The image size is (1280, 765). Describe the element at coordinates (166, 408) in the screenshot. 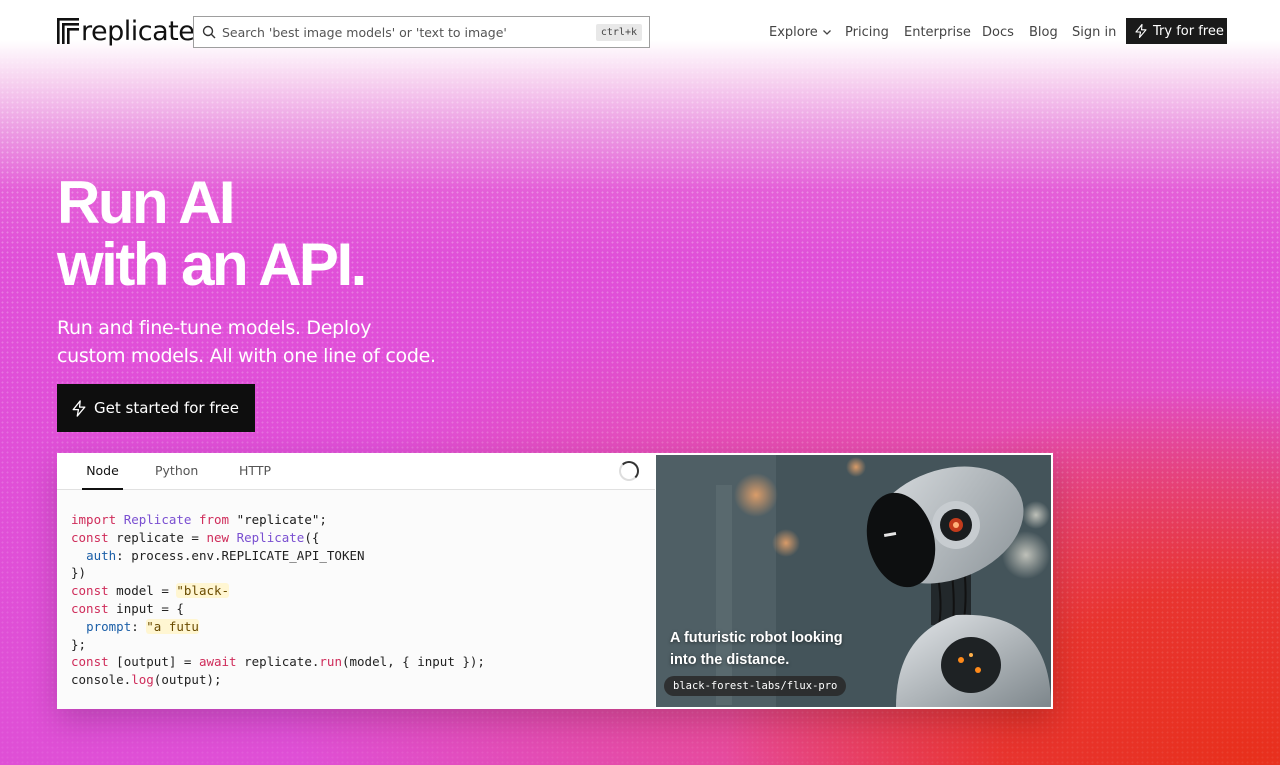

I see `get-started-label: Get started for free` at that location.